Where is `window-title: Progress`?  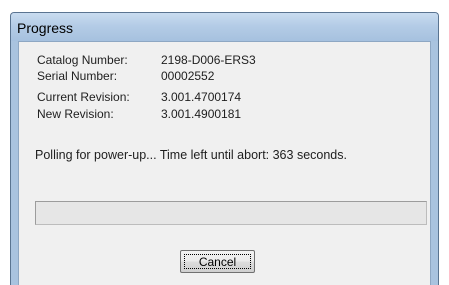 window-title: Progress is located at coordinates (45, 28).